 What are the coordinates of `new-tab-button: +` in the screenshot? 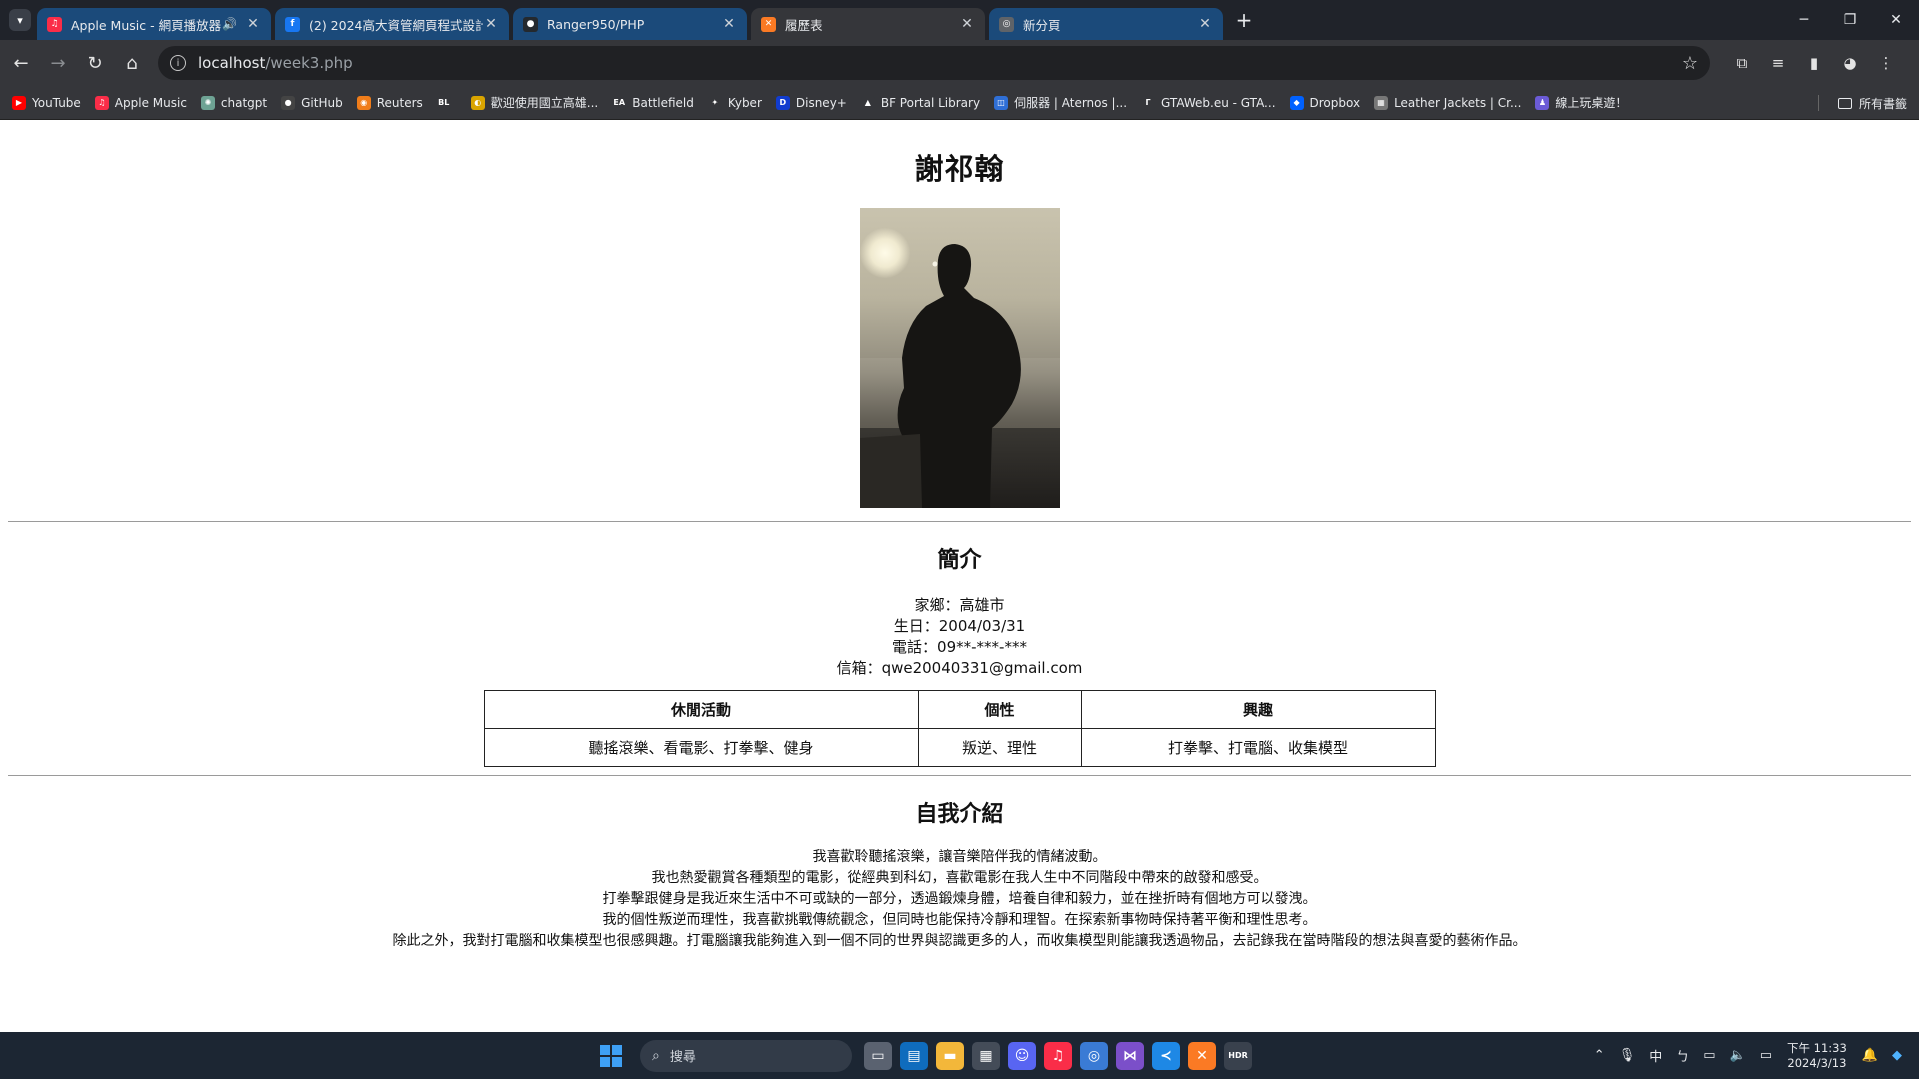 It's located at (1244, 20).